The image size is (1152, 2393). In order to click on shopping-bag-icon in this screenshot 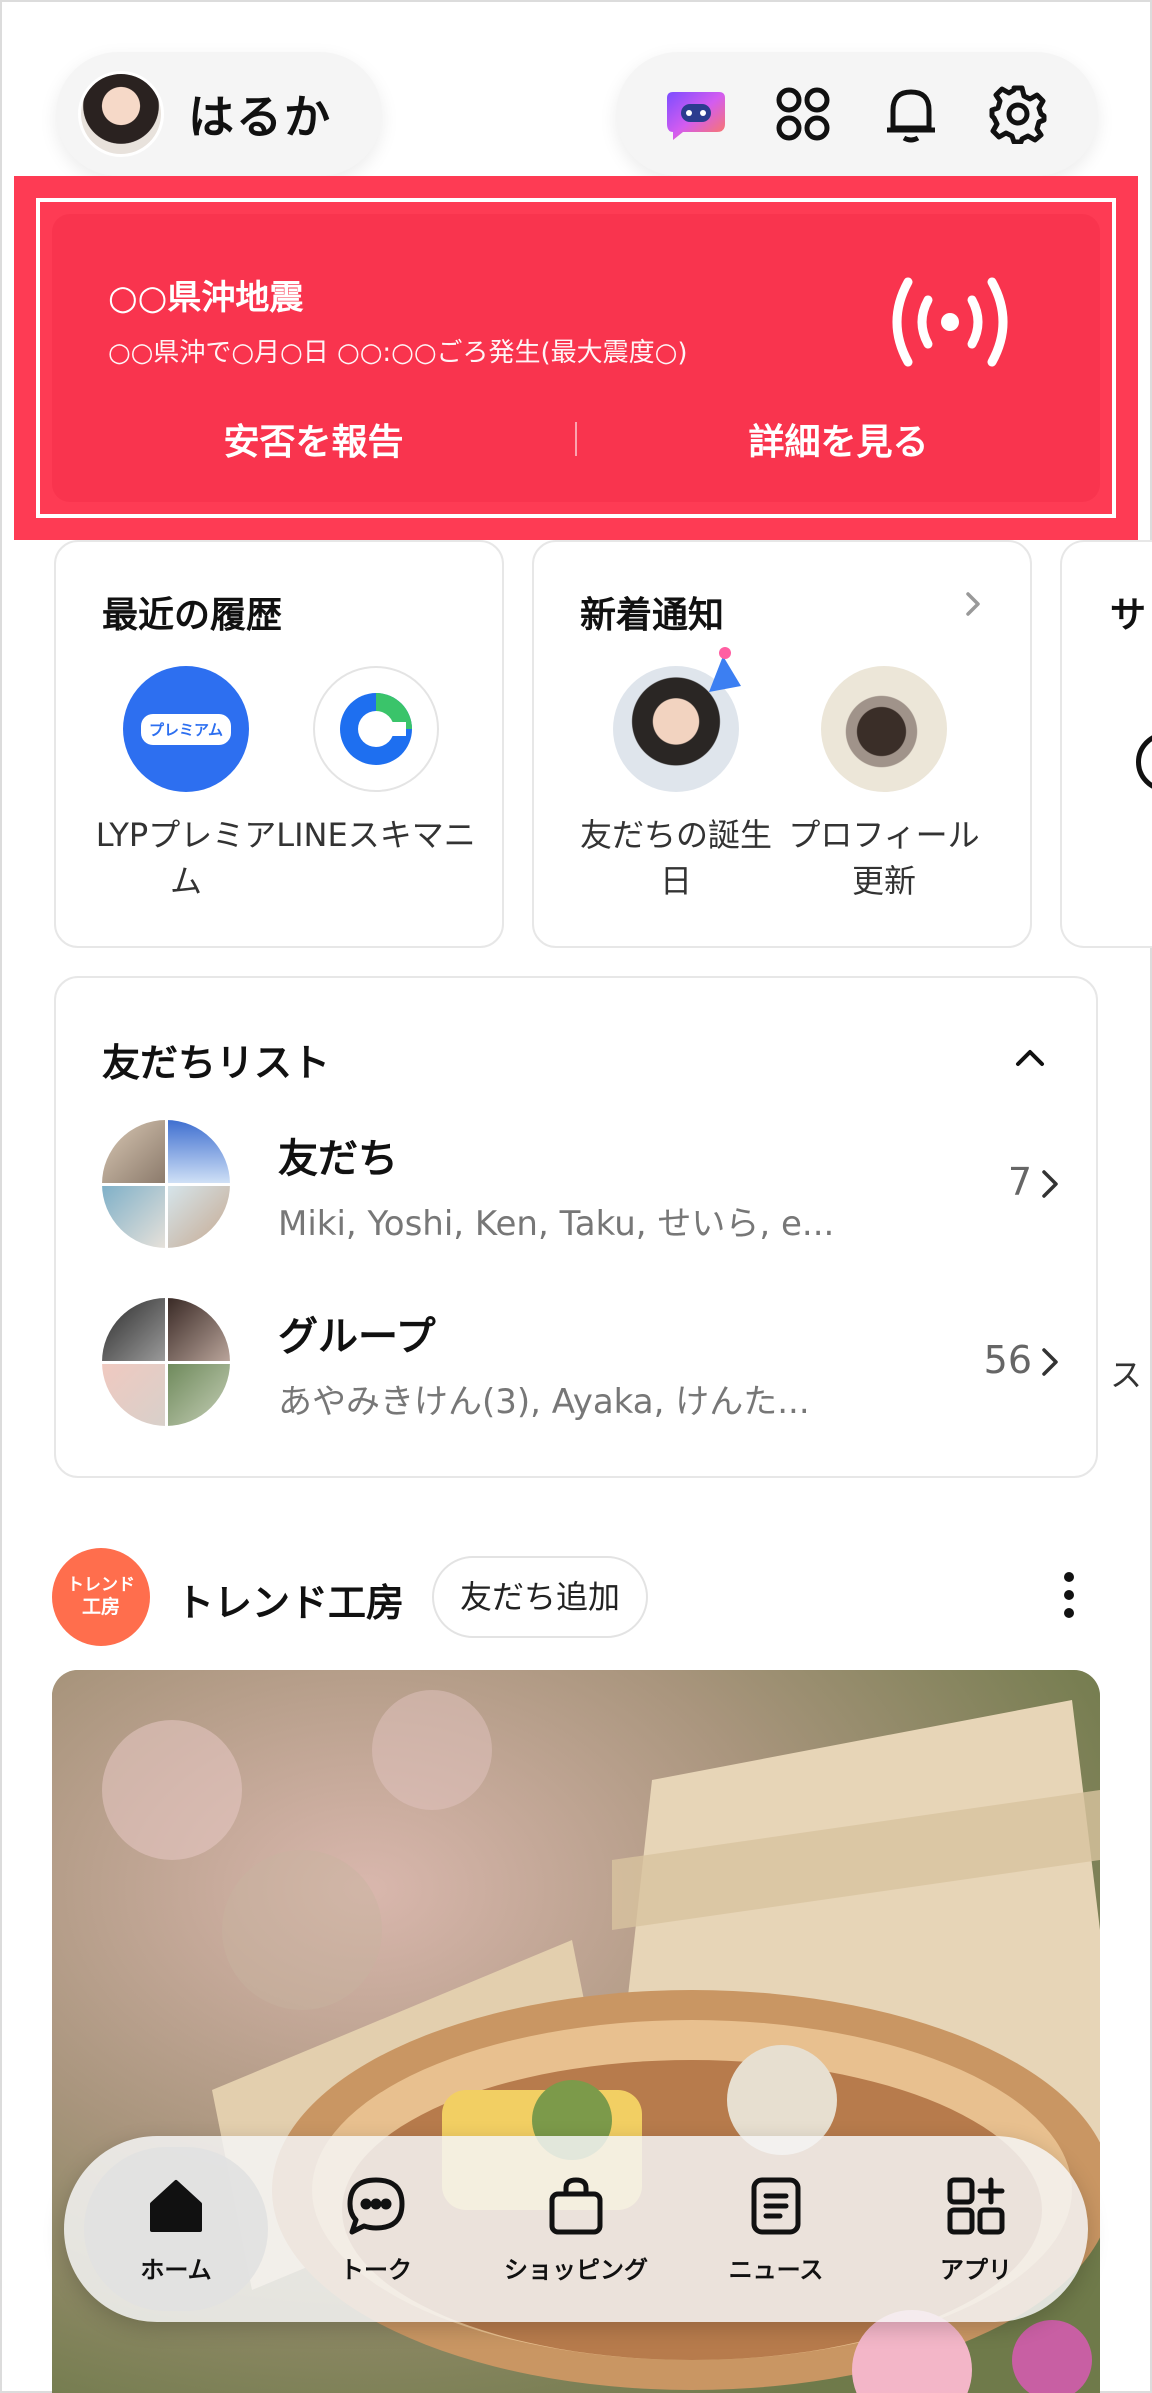, I will do `click(576, 2205)`.